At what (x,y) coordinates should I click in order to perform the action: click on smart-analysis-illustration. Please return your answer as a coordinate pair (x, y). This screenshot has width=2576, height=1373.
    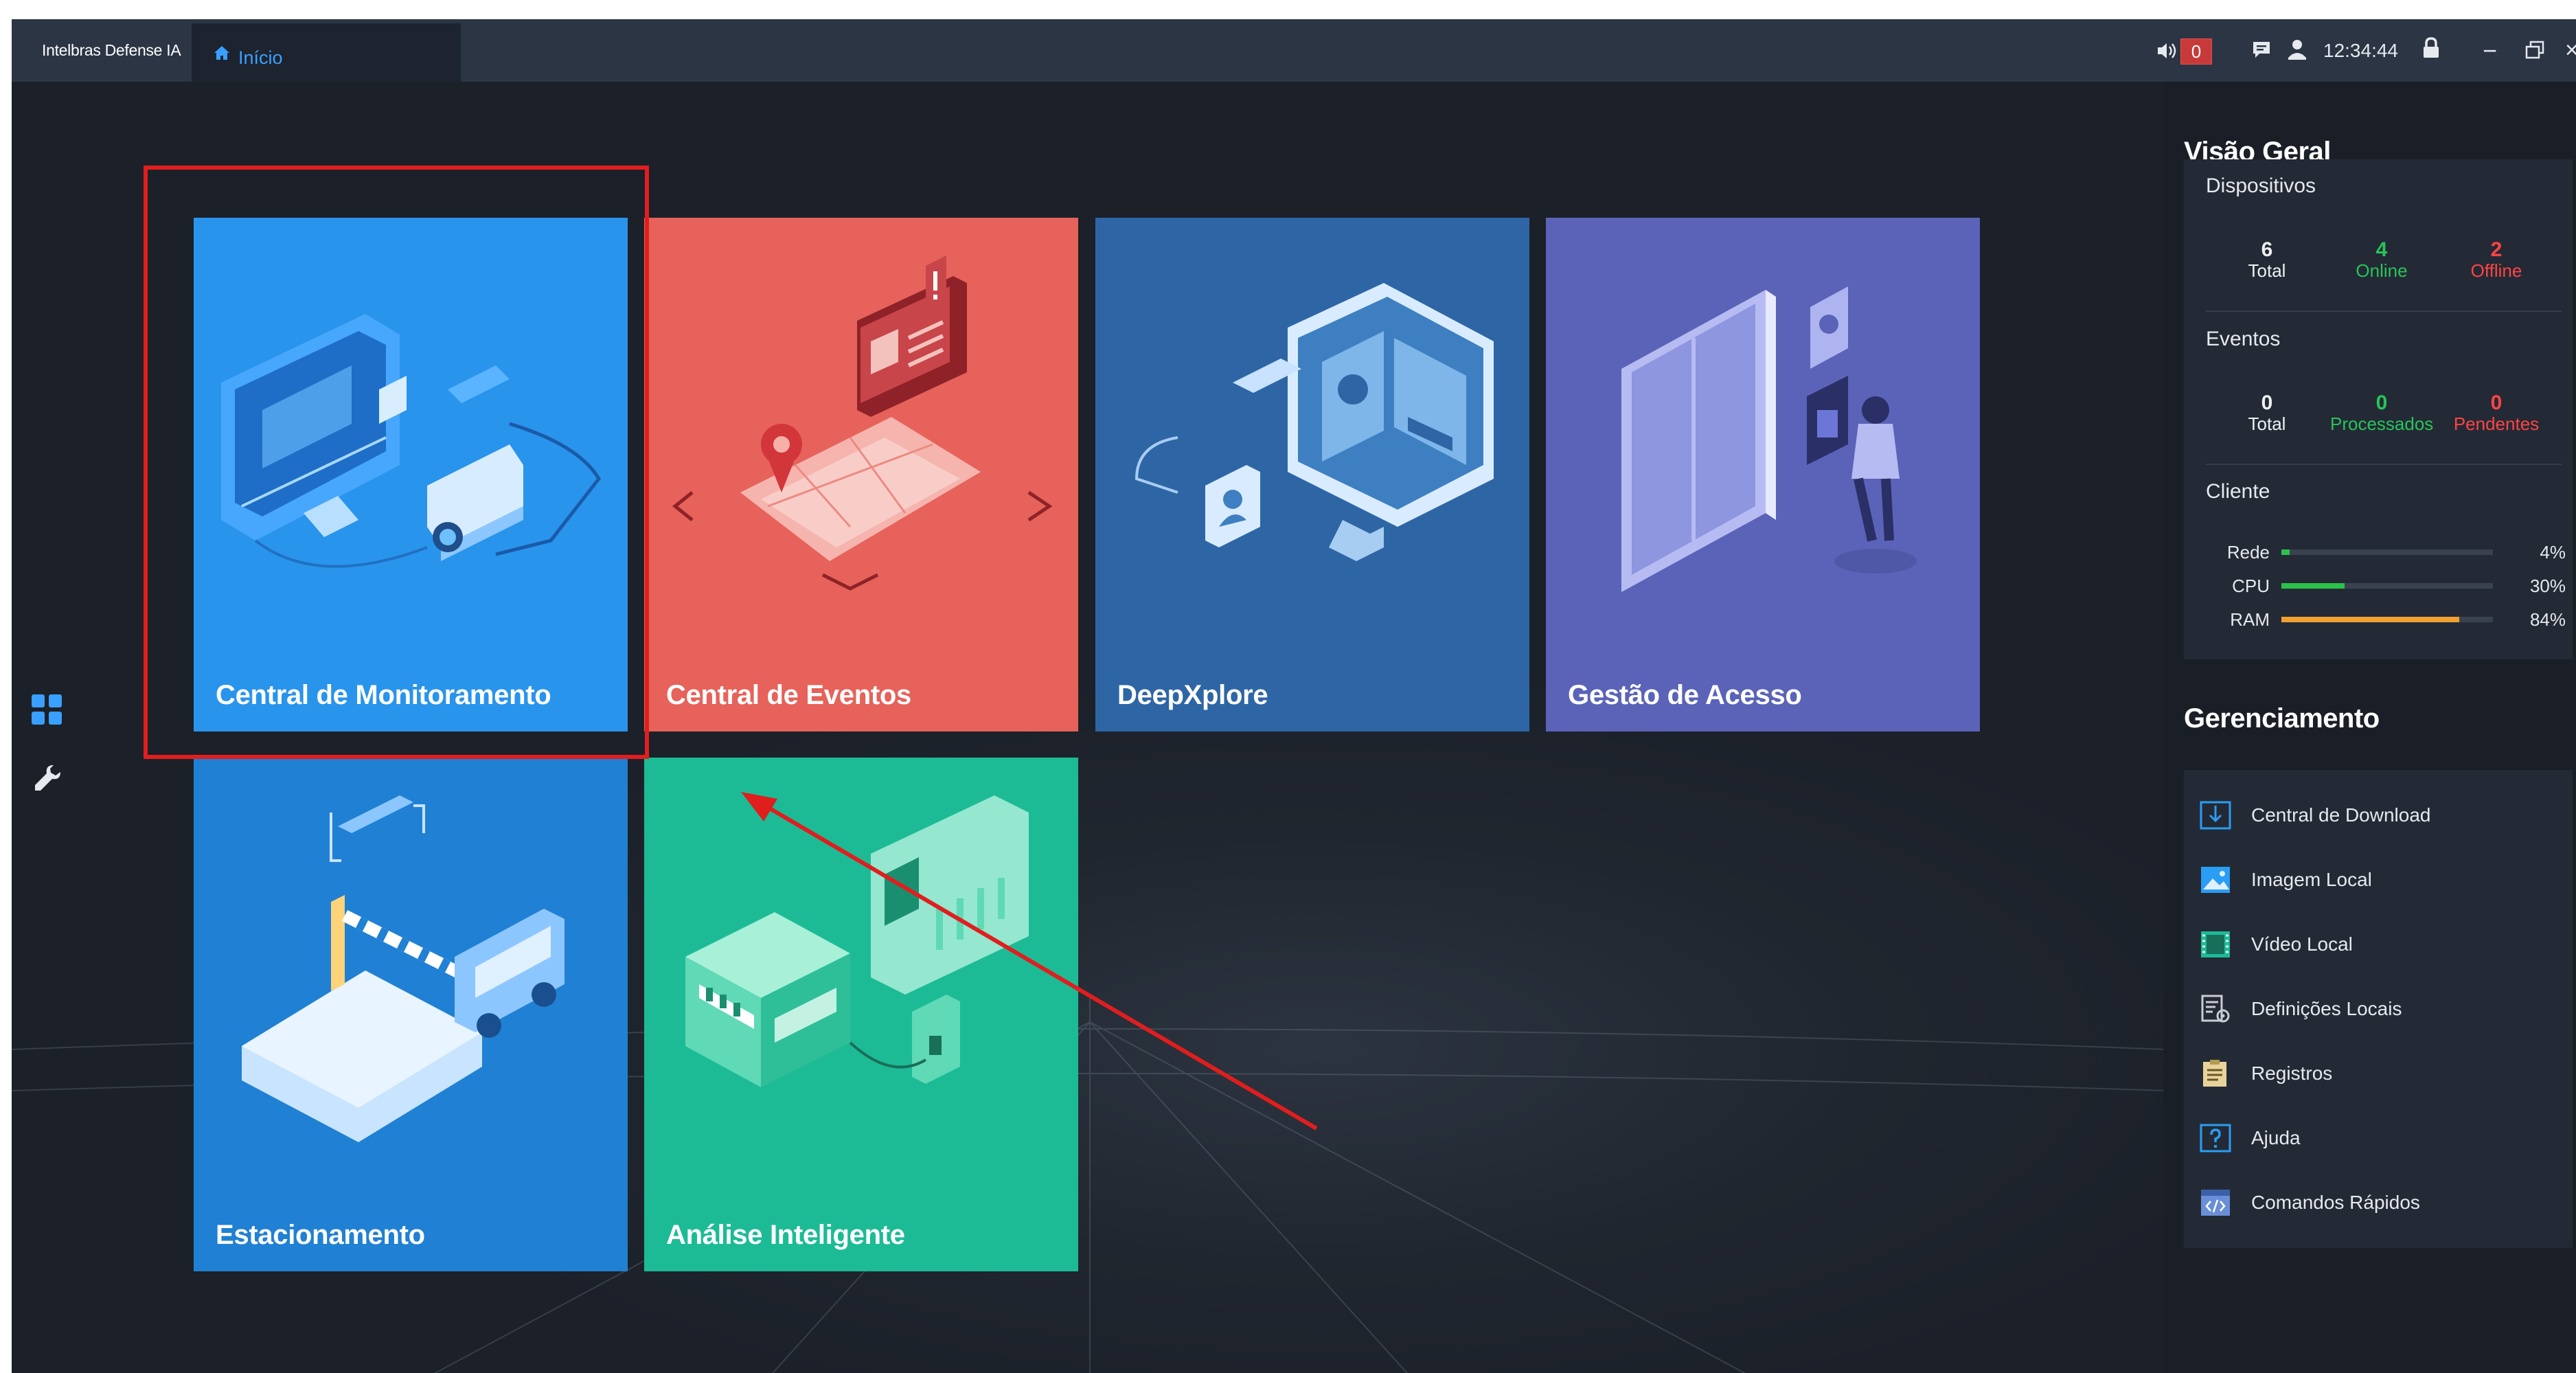
    Looking at the image, I should click on (857, 941).